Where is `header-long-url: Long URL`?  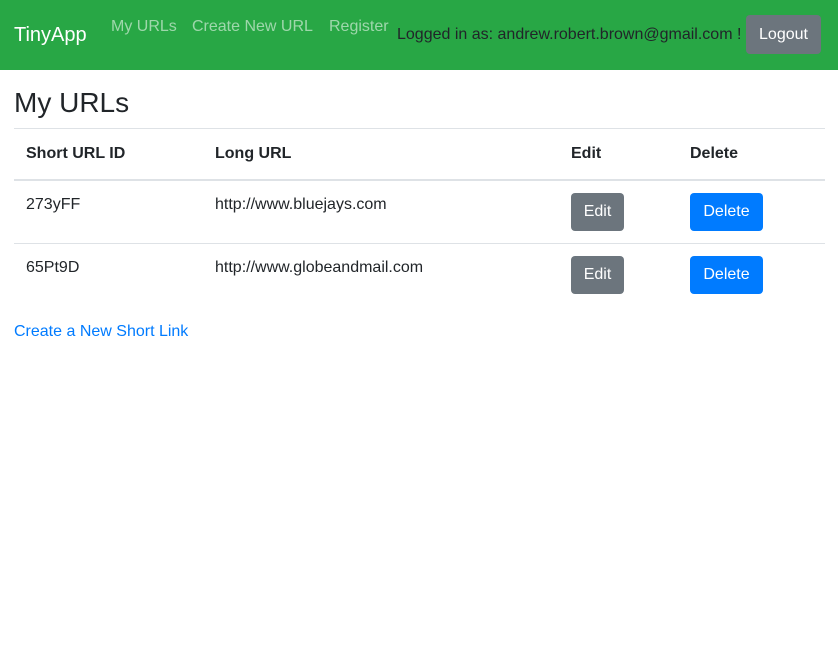
header-long-url: Long URL is located at coordinates (381, 154).